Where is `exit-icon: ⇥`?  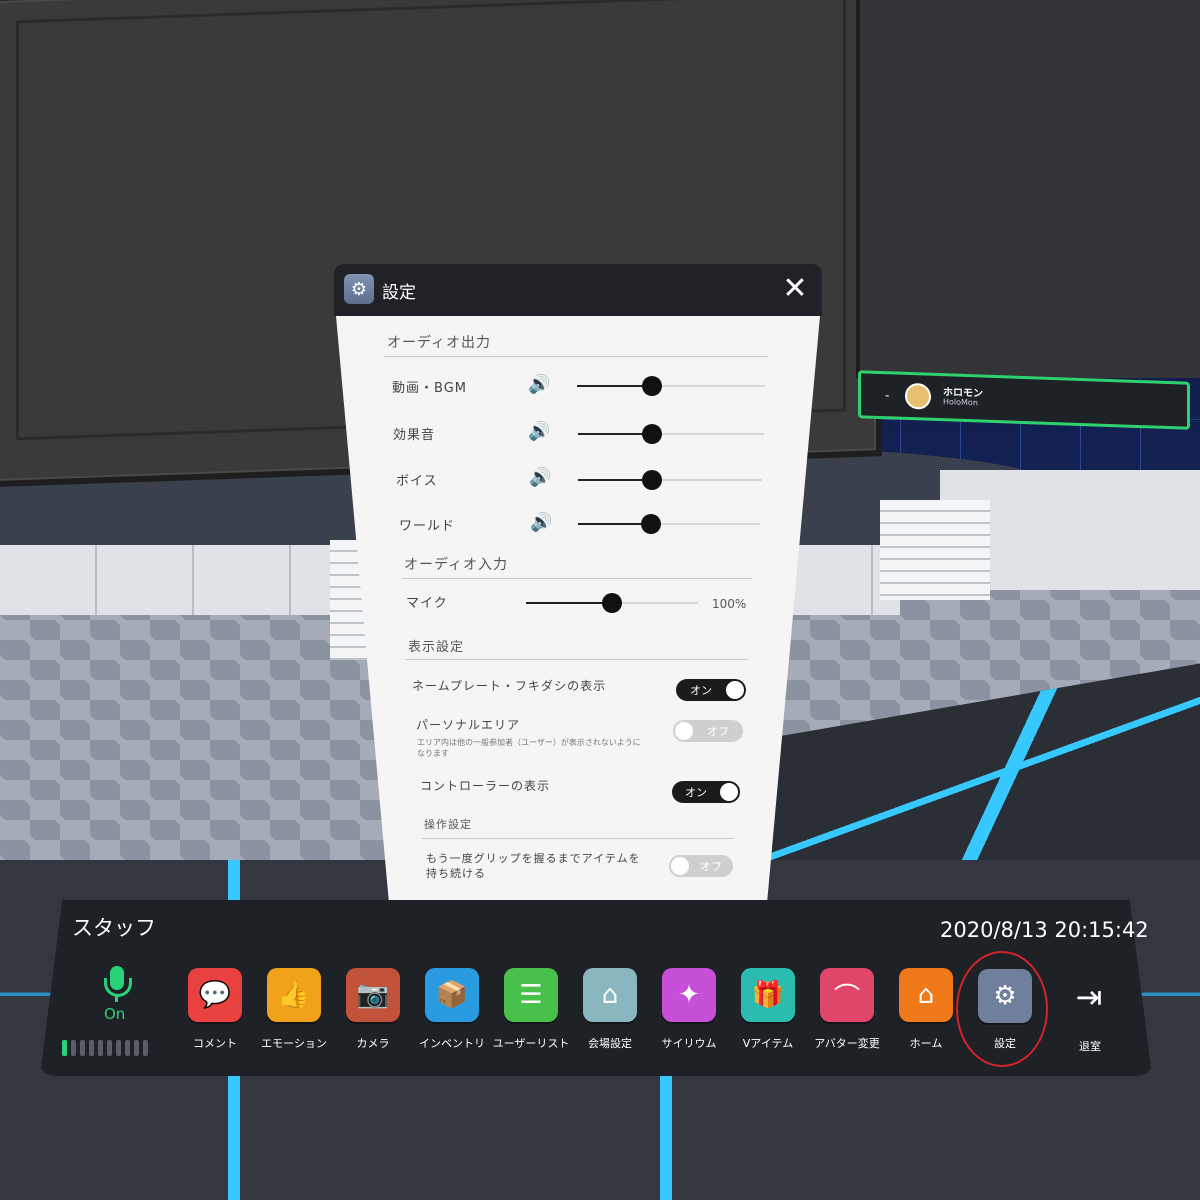 exit-icon: ⇥ is located at coordinates (1089, 997).